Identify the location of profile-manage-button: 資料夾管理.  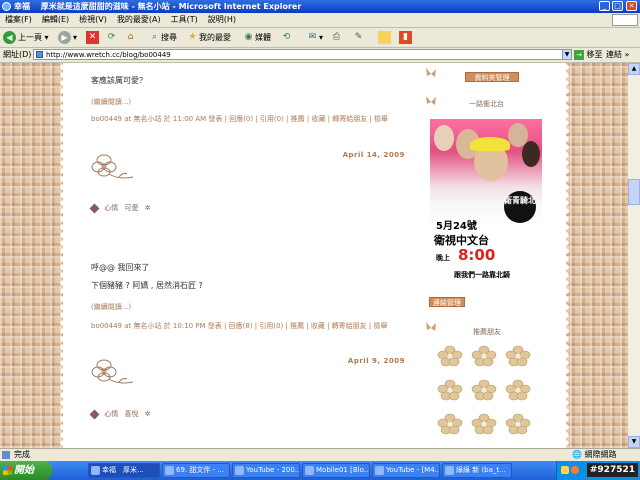
(492, 77).